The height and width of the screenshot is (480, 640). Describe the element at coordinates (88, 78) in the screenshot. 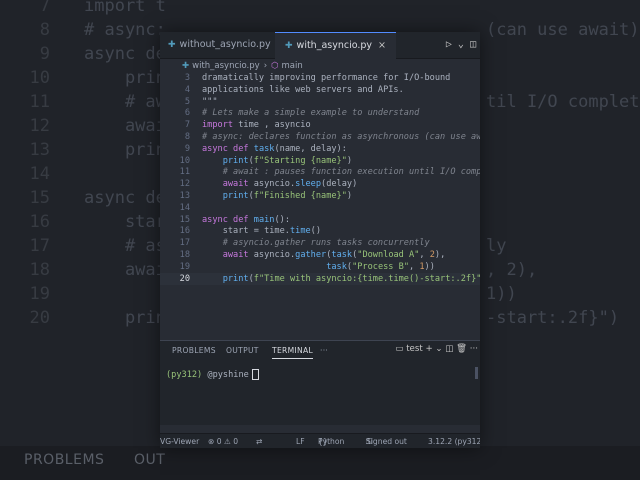

I see `background-code-line: 10 print` at that location.